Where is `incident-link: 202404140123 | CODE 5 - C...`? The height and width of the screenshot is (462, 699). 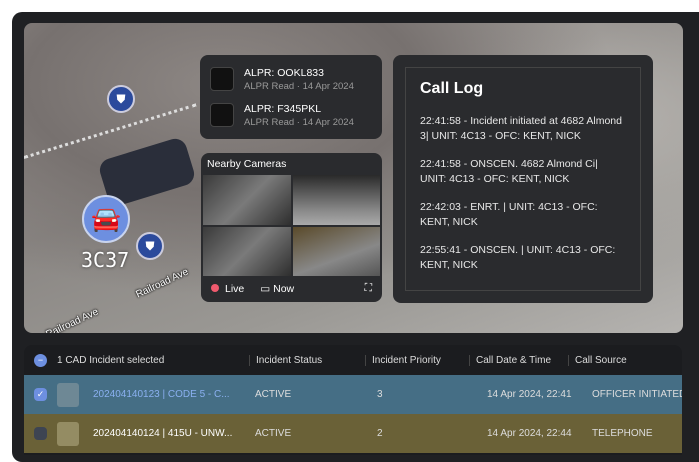 incident-link: 202404140123 | CODE 5 - C... is located at coordinates (161, 394).